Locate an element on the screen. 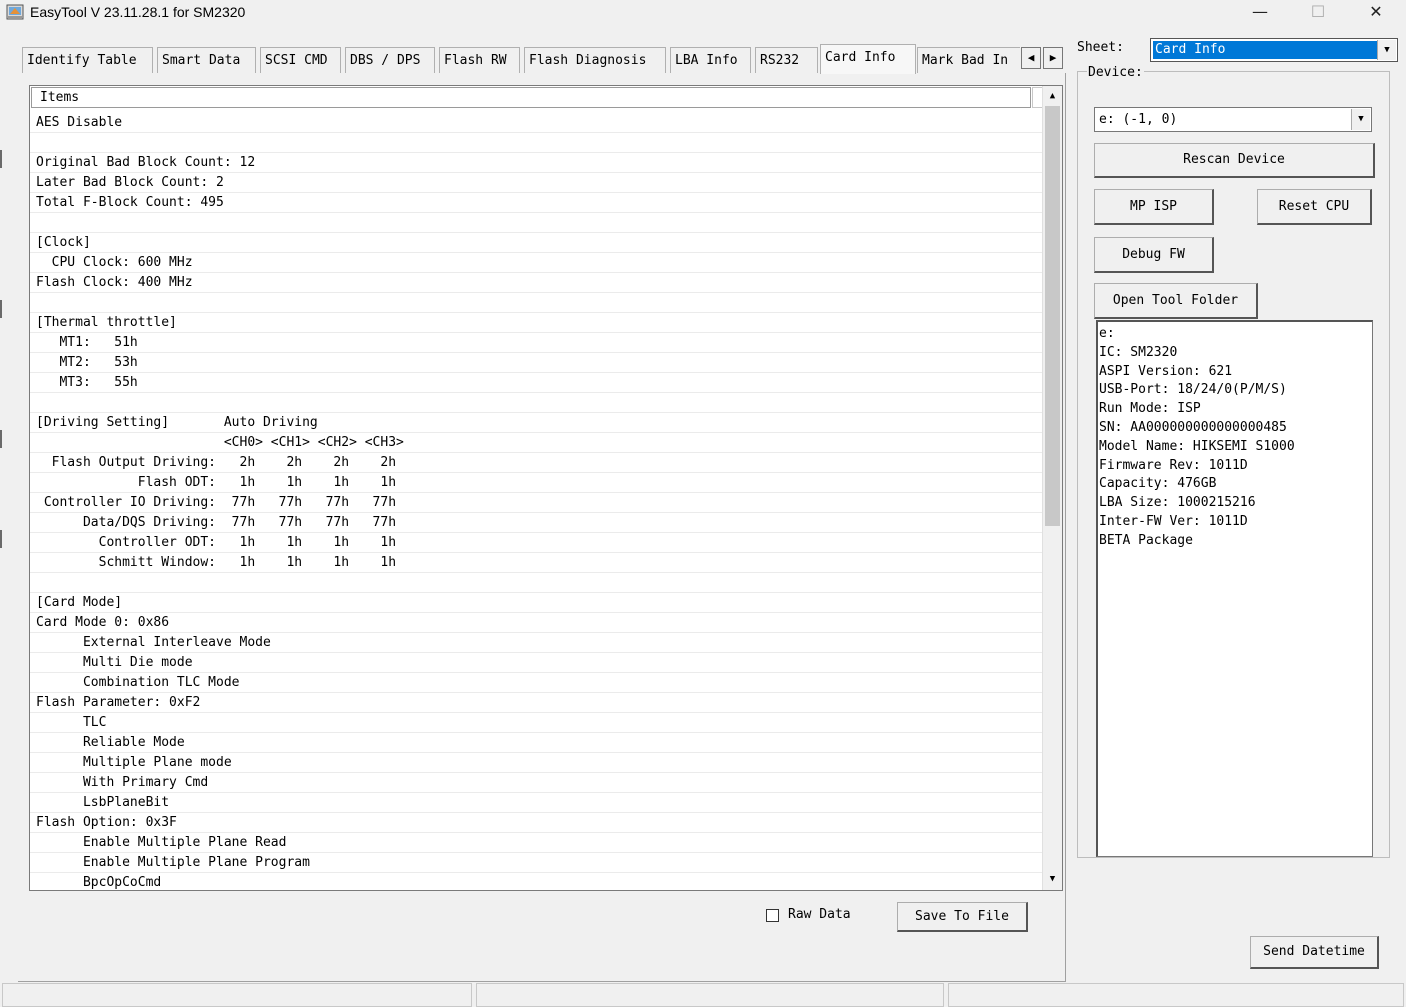 The image size is (1406, 1007). title-bar: EasyTool V 23.11.28.1 for SM2320 — ☐ ✕ is located at coordinates (703, 13).